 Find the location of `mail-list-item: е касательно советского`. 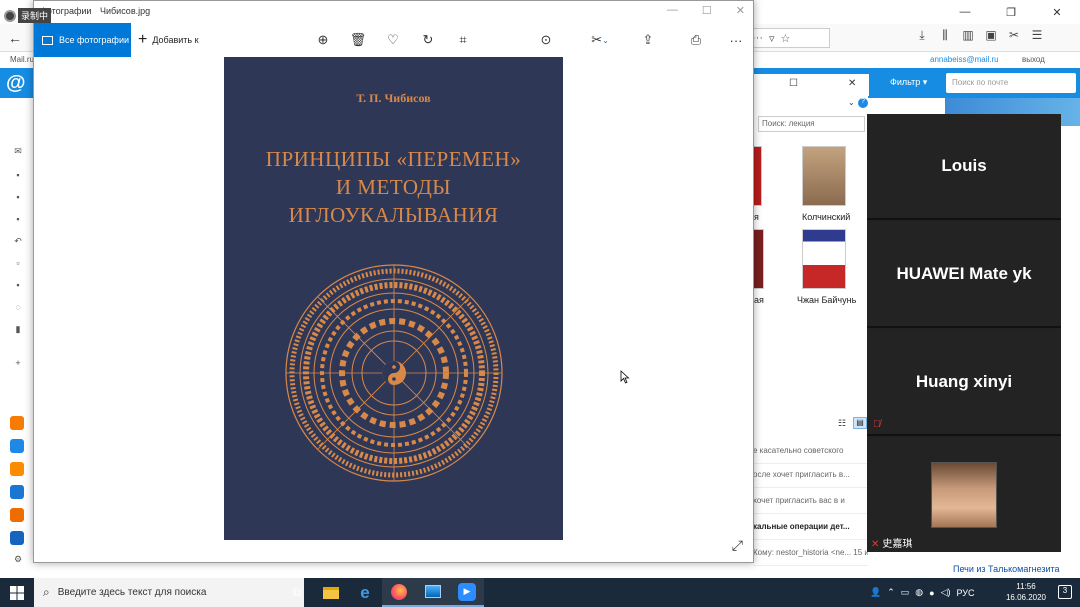

mail-list-item: е касательно советского is located at coordinates (810, 452).